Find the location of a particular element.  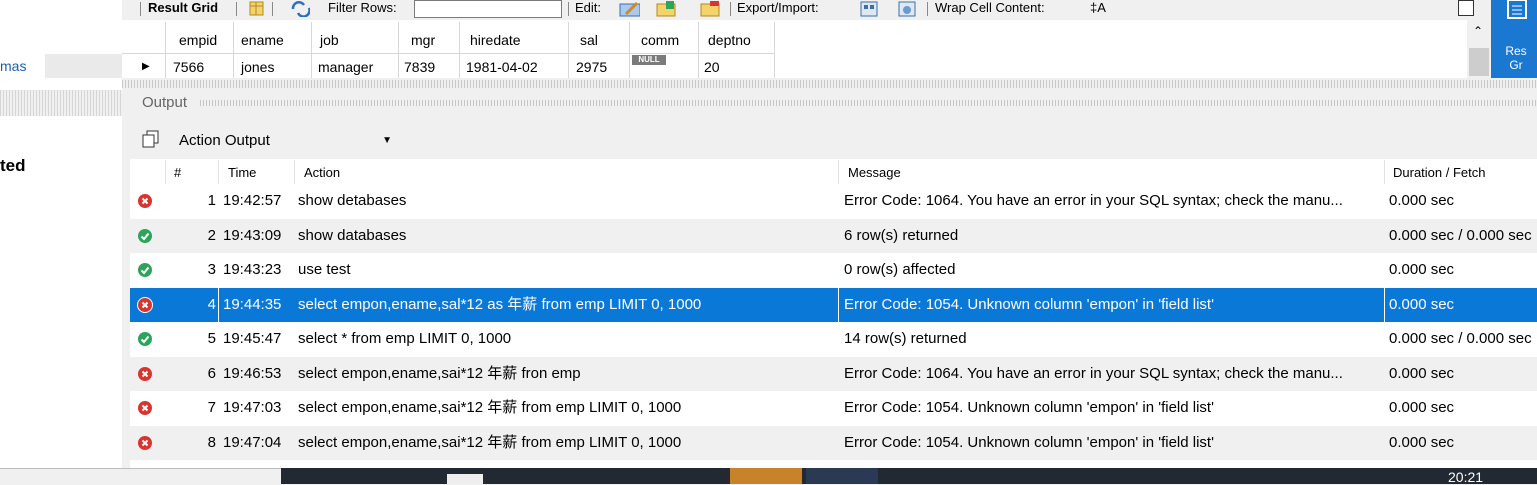

grid-cell: 2975 is located at coordinates (591, 66).